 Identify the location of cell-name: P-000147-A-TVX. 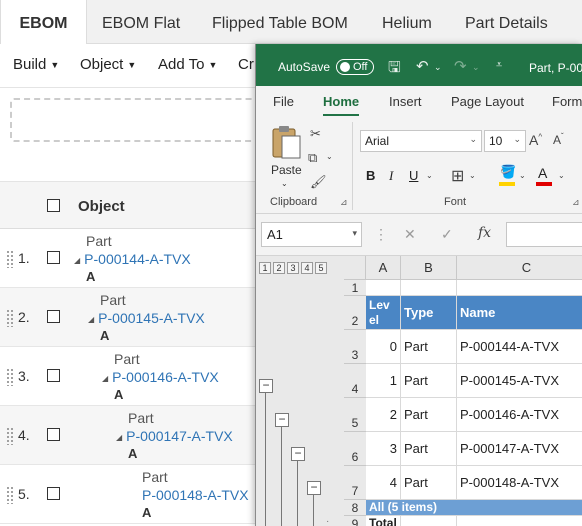
(519, 449).